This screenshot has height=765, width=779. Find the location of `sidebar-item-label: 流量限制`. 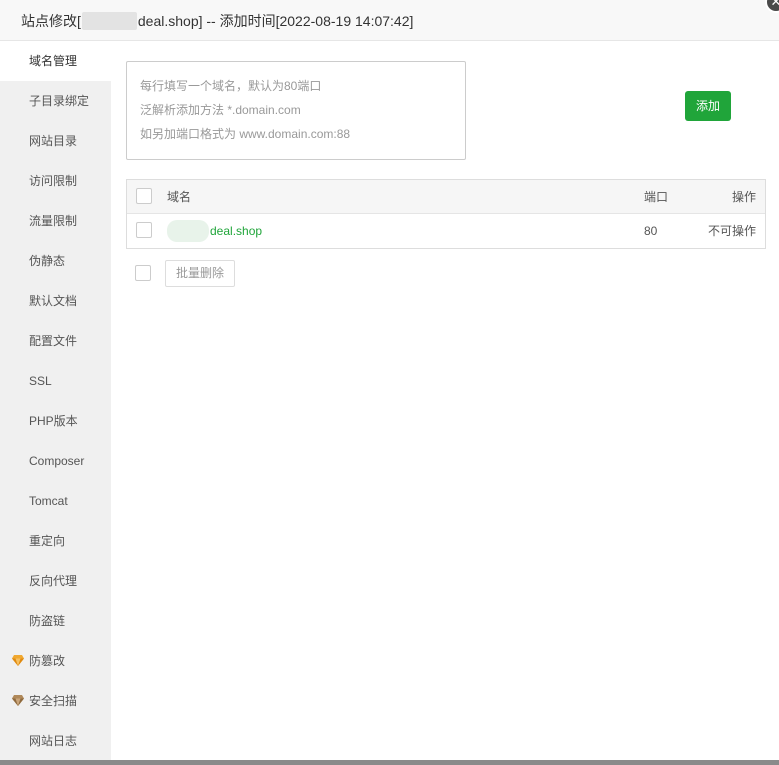

sidebar-item-label: 流量限制 is located at coordinates (53, 221).